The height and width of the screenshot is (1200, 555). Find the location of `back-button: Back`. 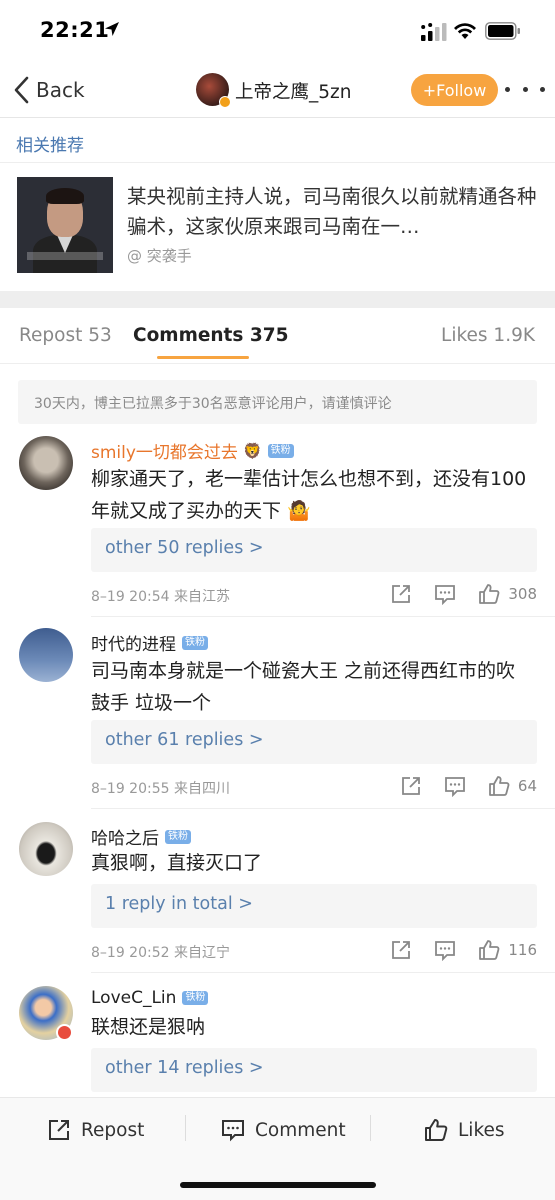

back-button: Back is located at coordinates (48, 90).